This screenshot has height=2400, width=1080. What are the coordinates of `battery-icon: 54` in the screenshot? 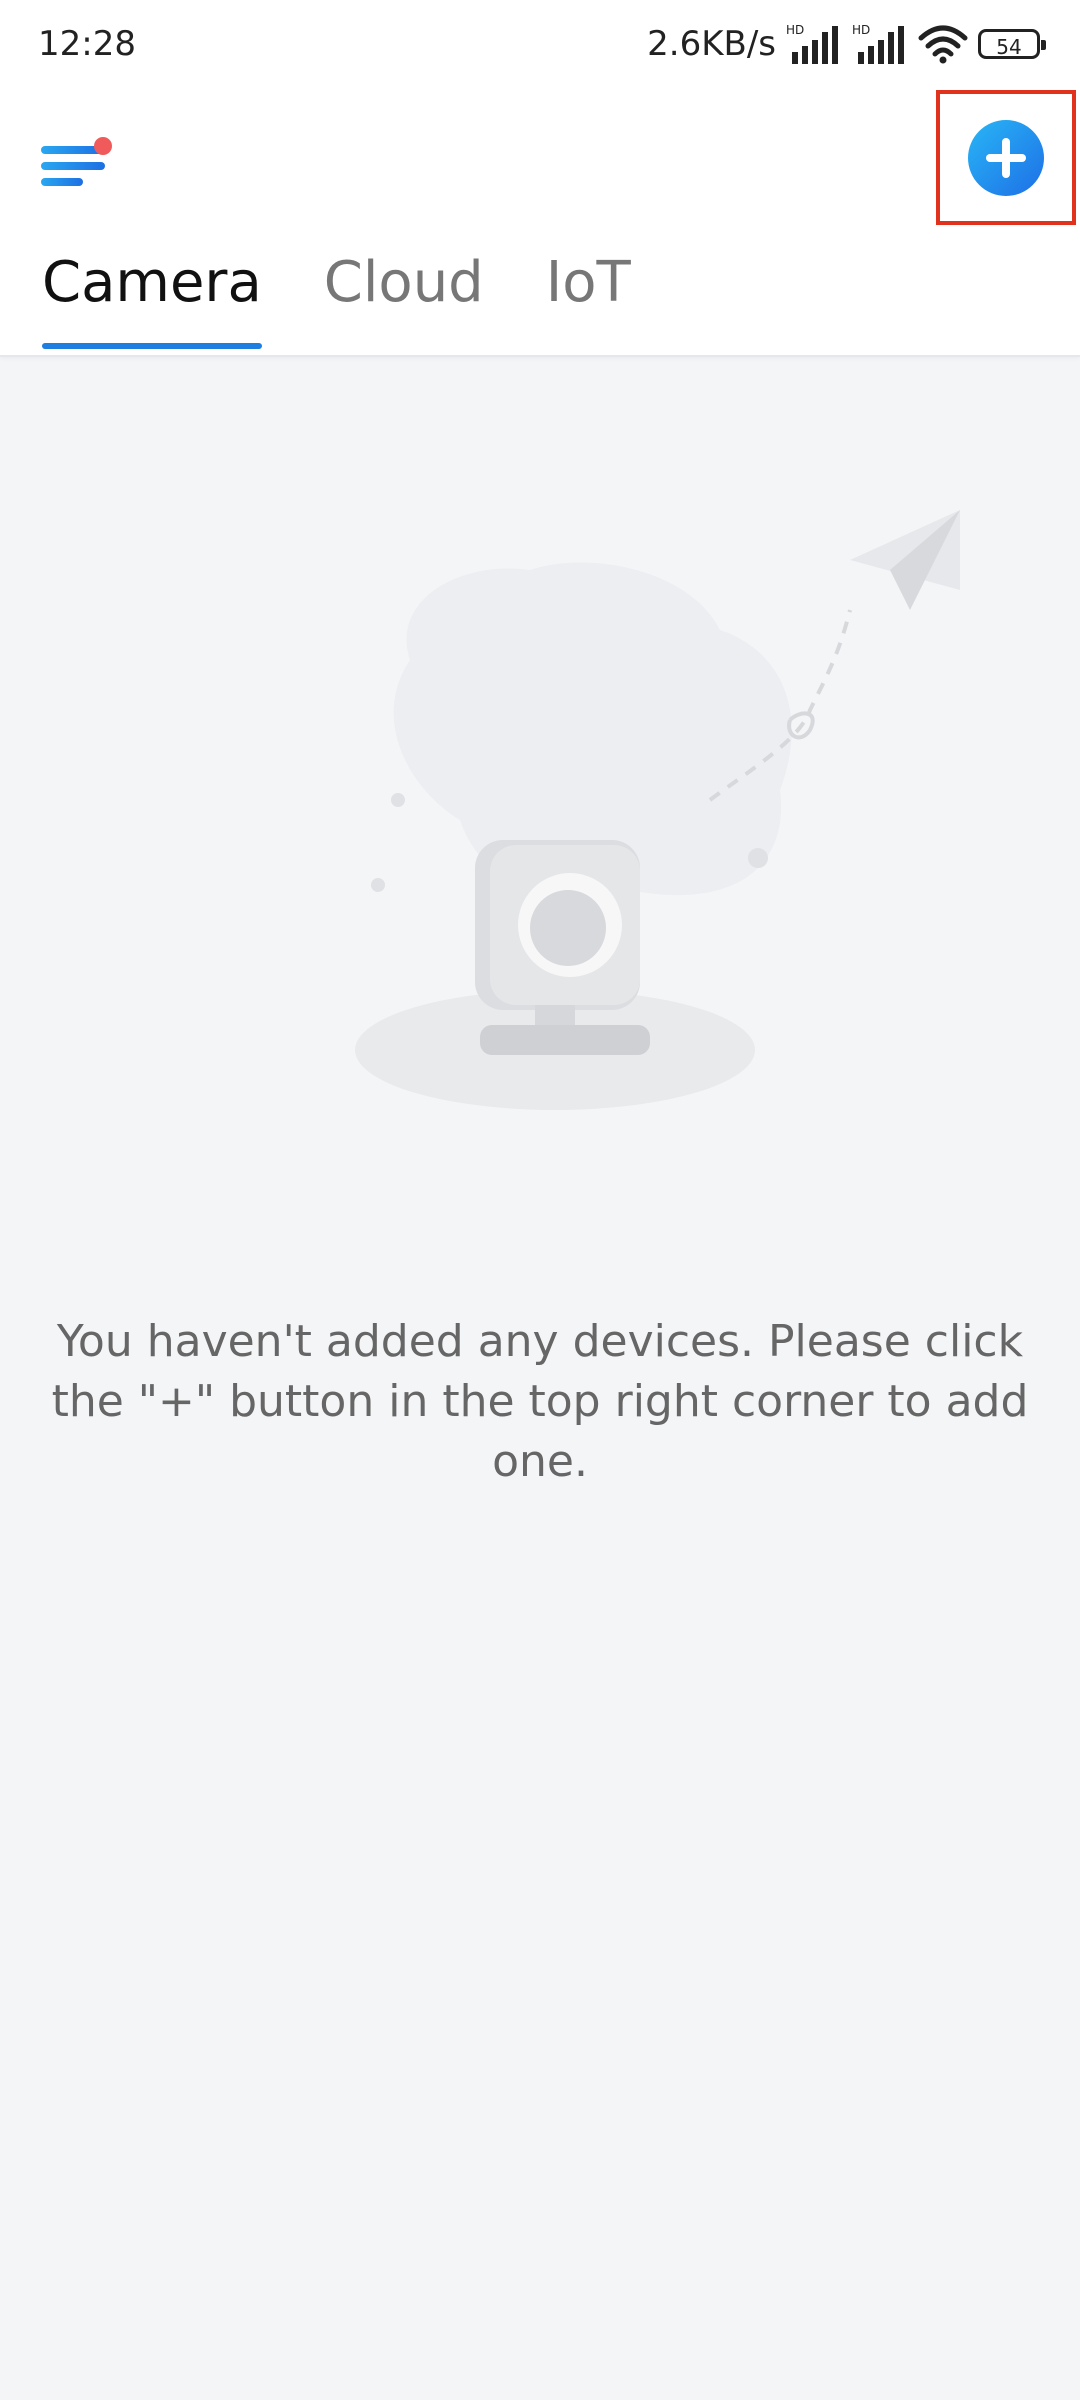 It's located at (1012, 44).